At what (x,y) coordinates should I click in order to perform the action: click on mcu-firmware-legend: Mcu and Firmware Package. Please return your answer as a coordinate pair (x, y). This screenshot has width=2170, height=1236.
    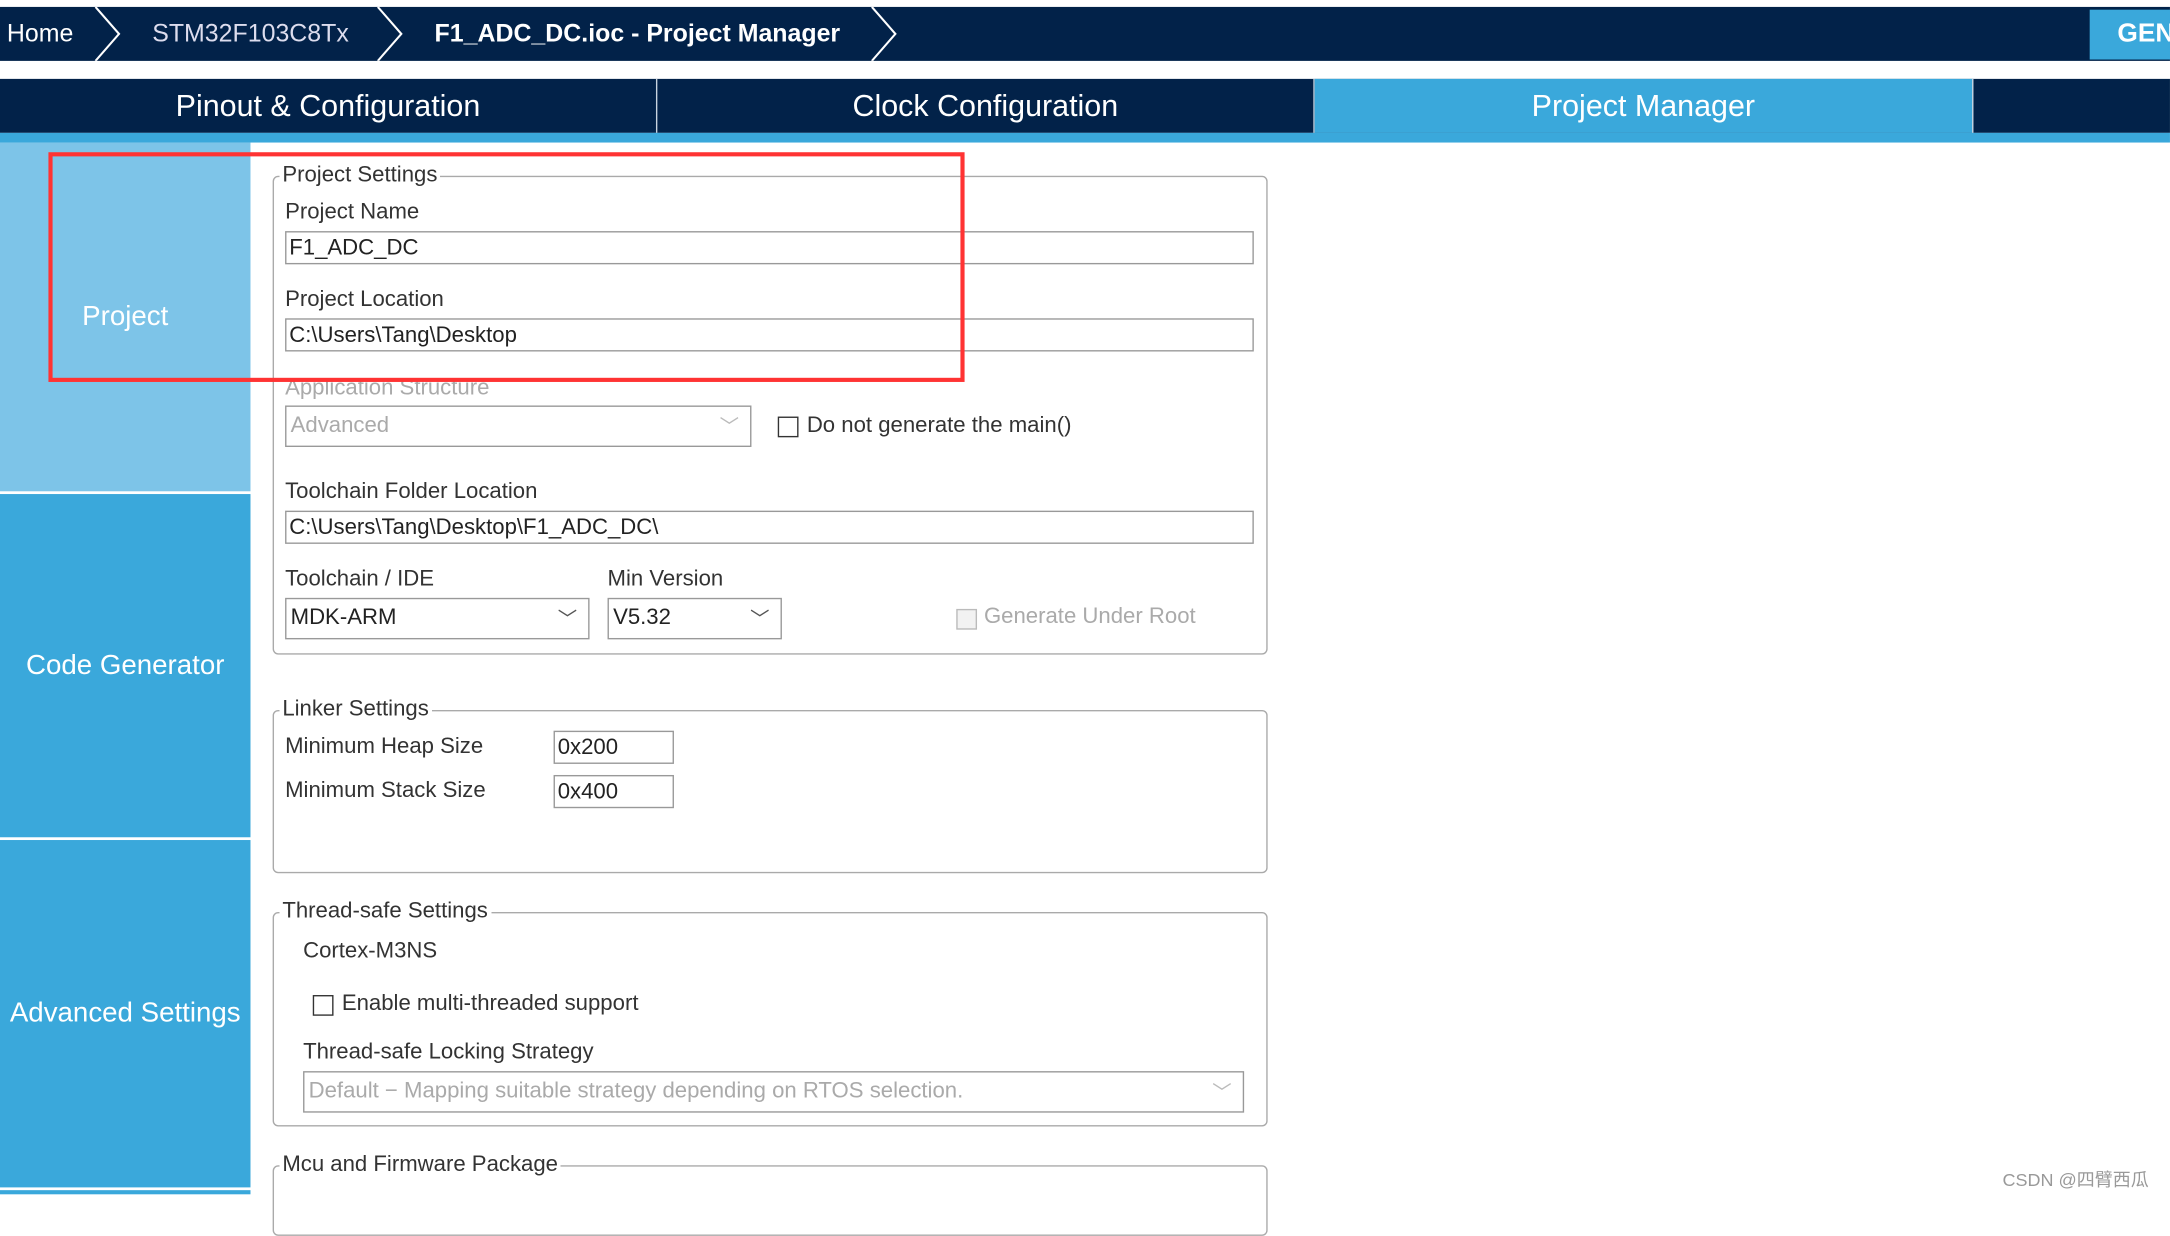
    Looking at the image, I should click on (420, 1164).